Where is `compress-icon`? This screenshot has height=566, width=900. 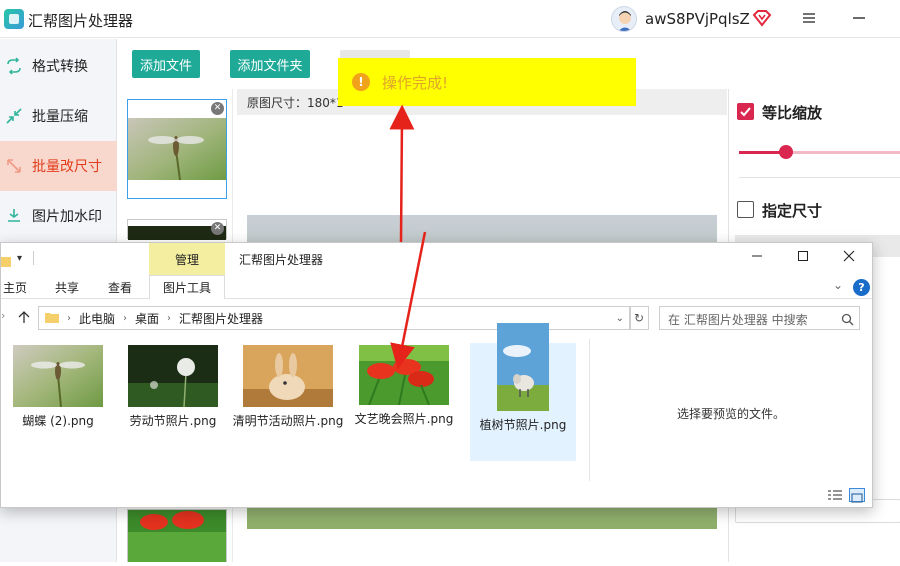 compress-icon is located at coordinates (14, 116).